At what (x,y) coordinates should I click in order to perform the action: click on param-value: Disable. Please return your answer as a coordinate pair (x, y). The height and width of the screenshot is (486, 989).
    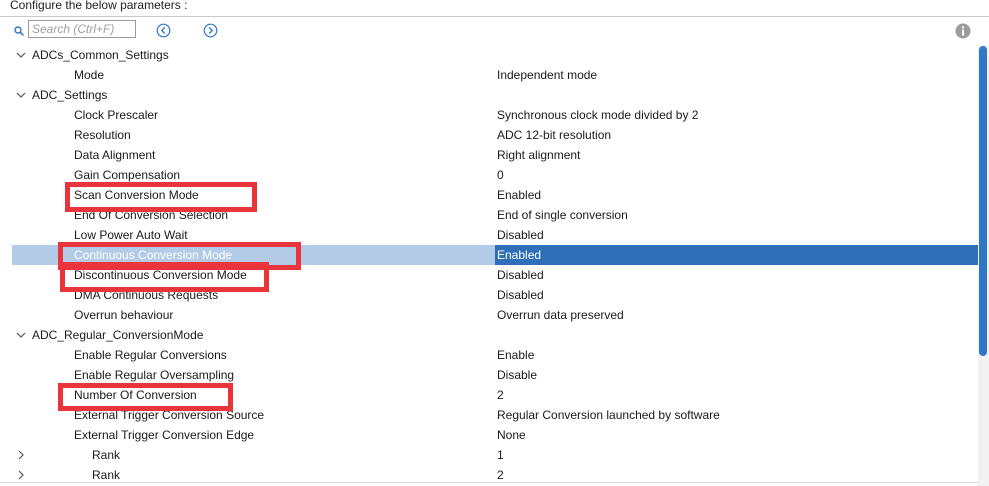
    Looking at the image, I should click on (517, 375).